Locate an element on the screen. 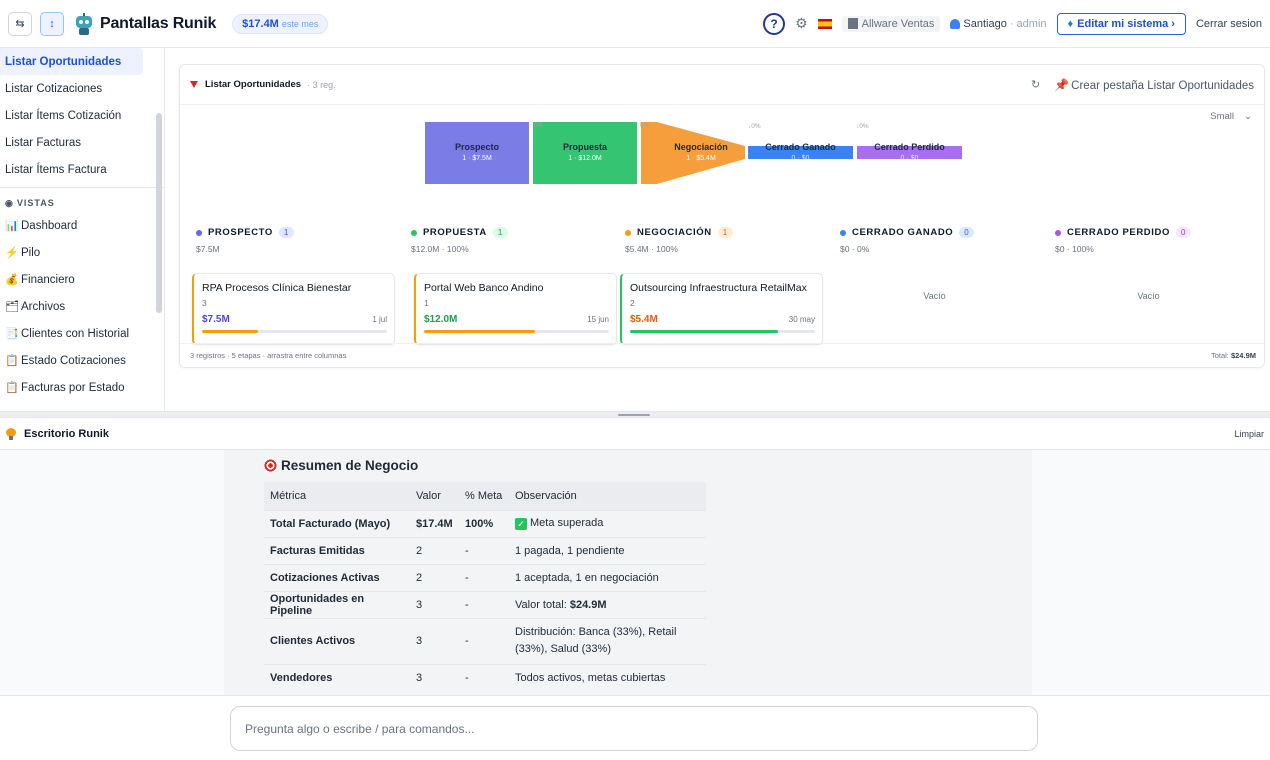 The height and width of the screenshot is (760, 1270). observation-text: Meta superada is located at coordinates (567, 523).